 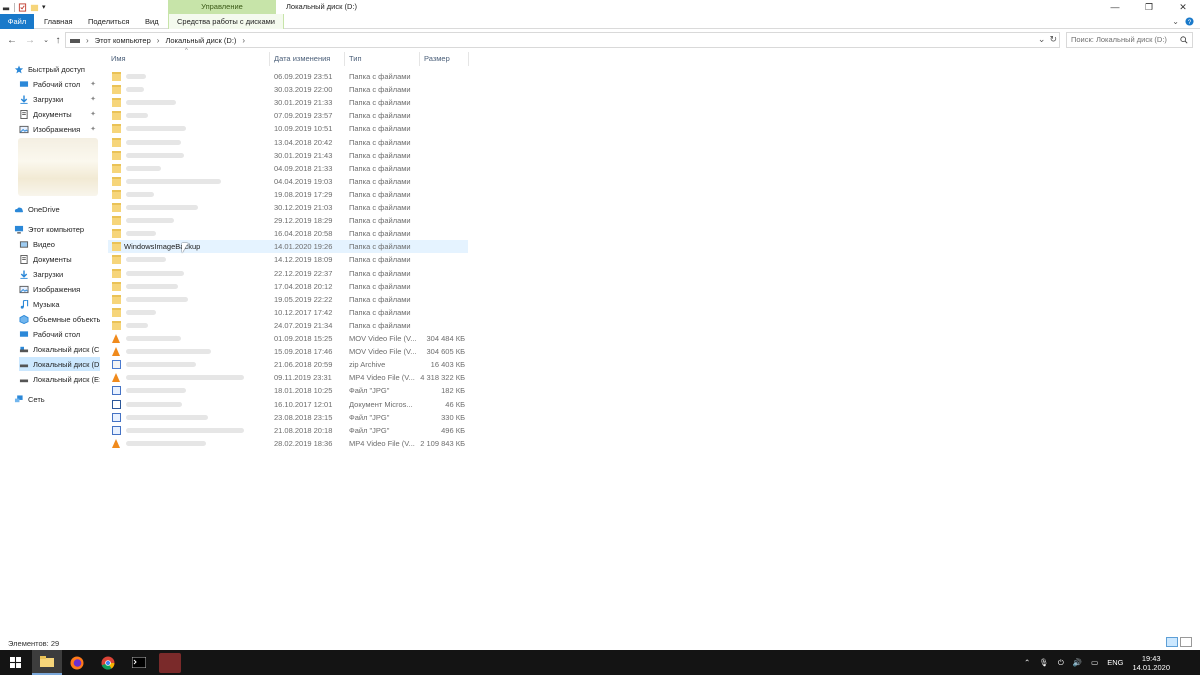 I want to click on nav-quick-desktop: Рабочий стол ✦, so click(x=59, y=84).